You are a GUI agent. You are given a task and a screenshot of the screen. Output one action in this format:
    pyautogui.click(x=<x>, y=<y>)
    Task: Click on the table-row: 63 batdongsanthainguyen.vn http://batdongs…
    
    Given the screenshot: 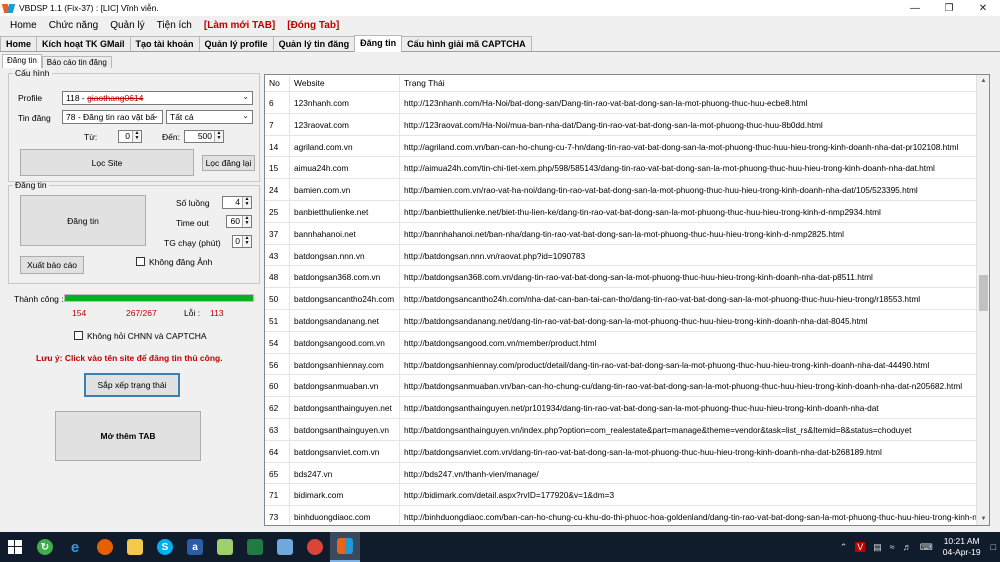 What is the action you would take?
    pyautogui.click(x=621, y=429)
    